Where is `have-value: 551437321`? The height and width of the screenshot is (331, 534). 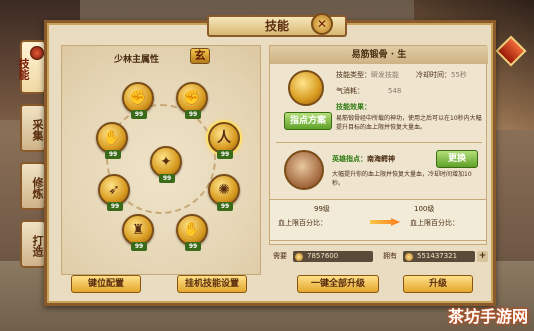 have-value: 551437321 is located at coordinates (437, 256).